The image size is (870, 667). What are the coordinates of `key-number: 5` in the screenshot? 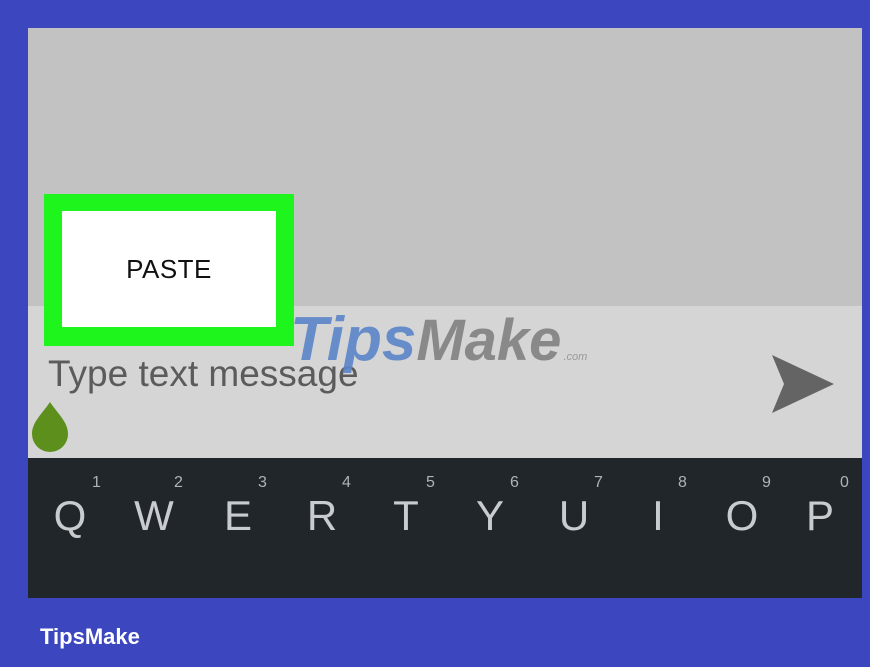 It's located at (430, 482).